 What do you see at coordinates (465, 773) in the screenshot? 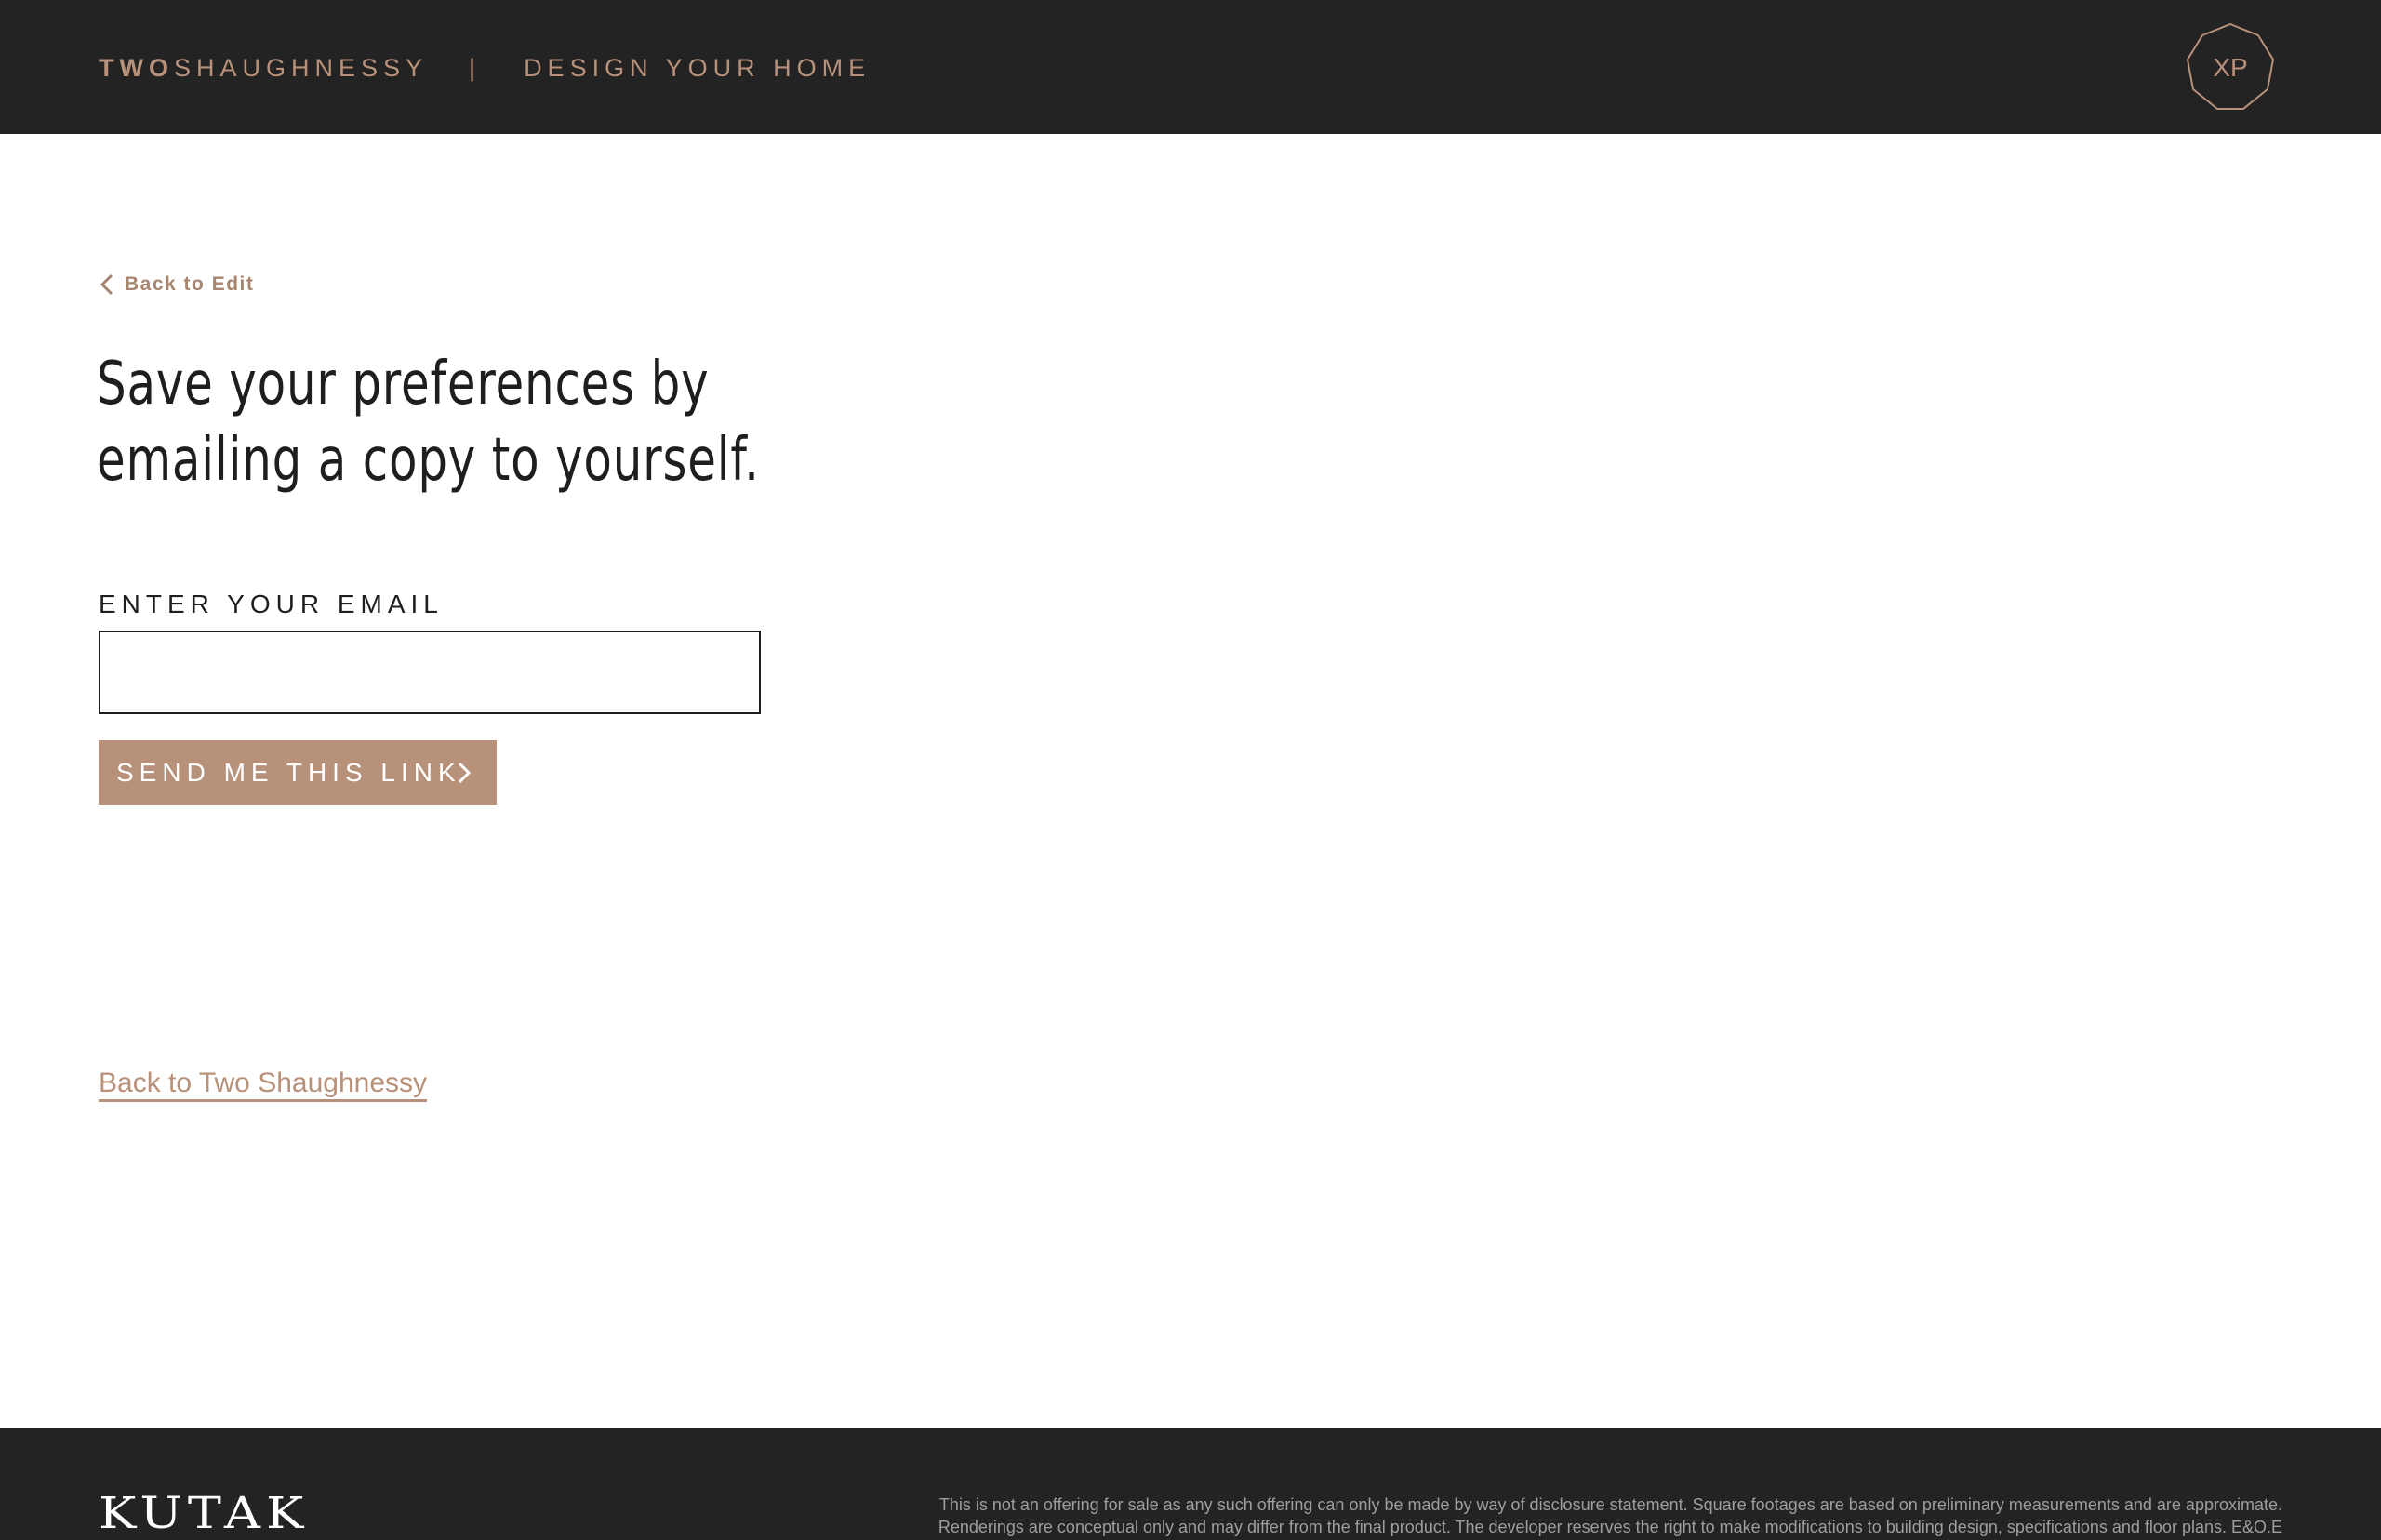
I see `chevron-right-icon` at bounding box center [465, 773].